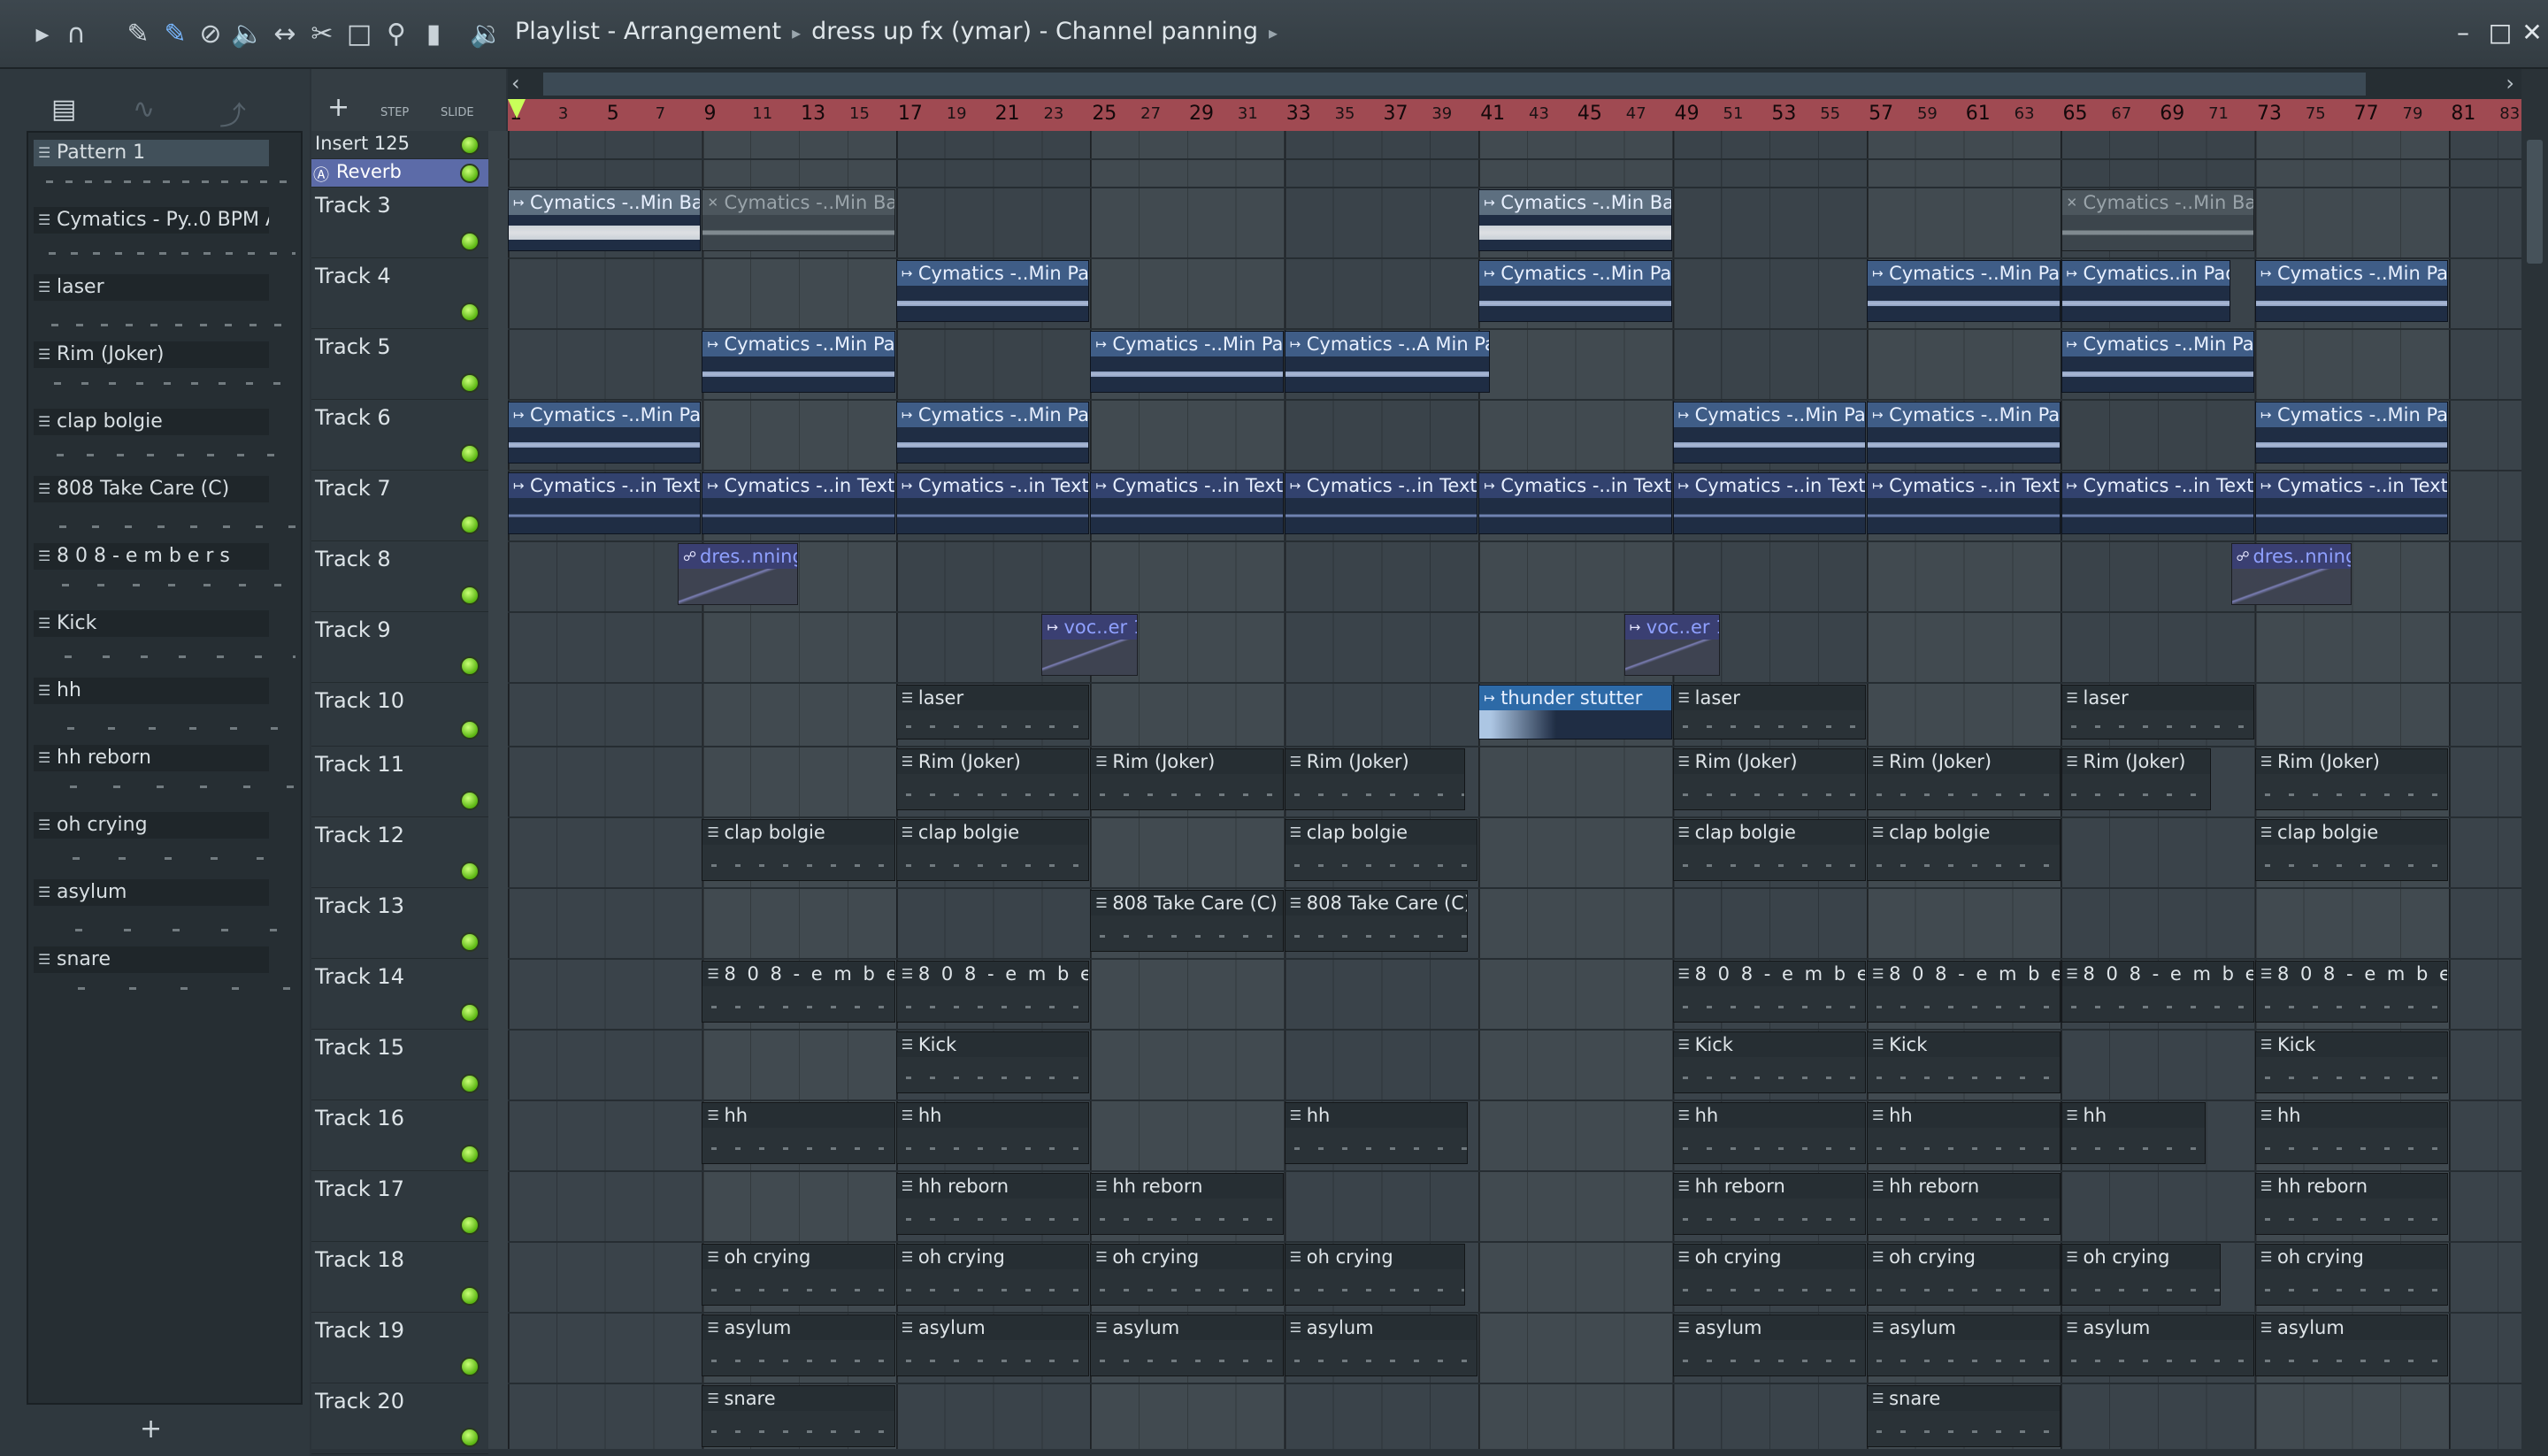  What do you see at coordinates (399, 995) in the screenshot?
I see `track-header: Track 14` at bounding box center [399, 995].